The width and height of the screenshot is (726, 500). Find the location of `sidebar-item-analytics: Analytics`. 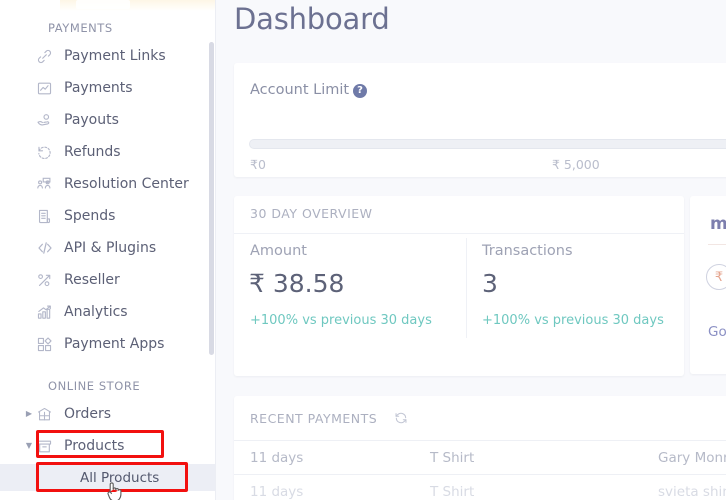

sidebar-item-analytics: Analytics is located at coordinates (117, 312).